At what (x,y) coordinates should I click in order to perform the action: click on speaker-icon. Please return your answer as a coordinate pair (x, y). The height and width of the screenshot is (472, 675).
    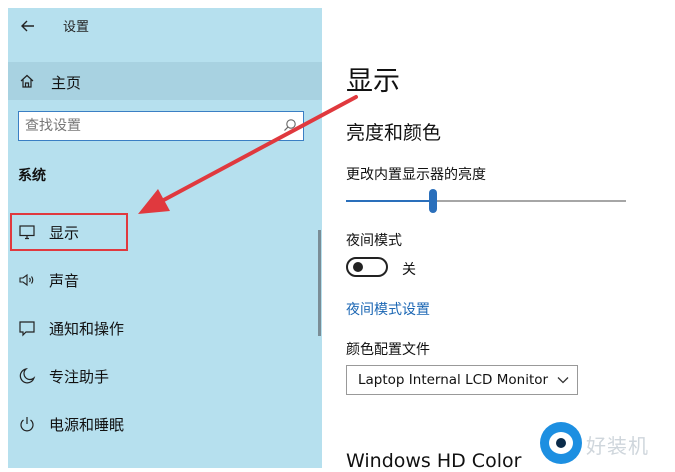
    Looking at the image, I should click on (26, 280).